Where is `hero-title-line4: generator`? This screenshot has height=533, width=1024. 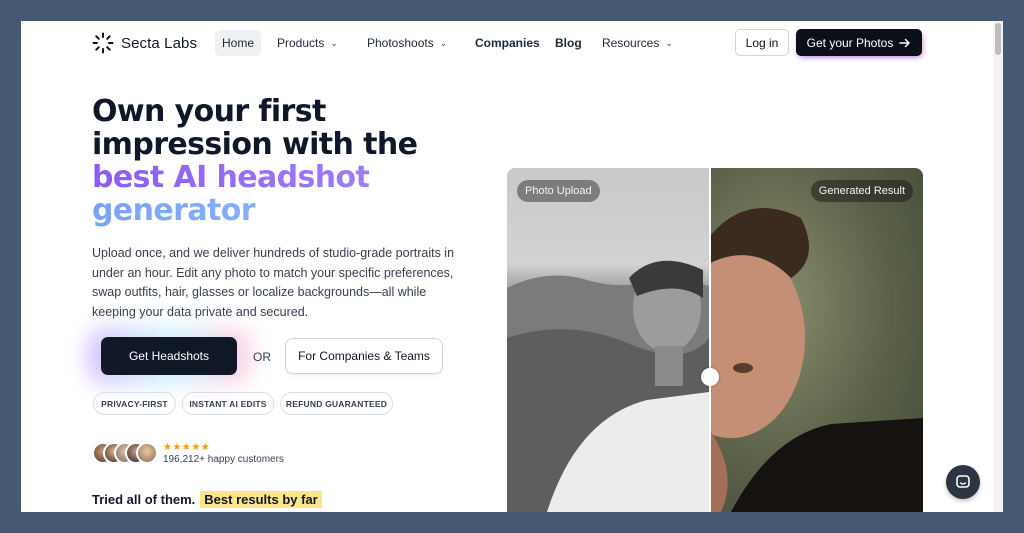 hero-title-line4: generator is located at coordinates (292, 210).